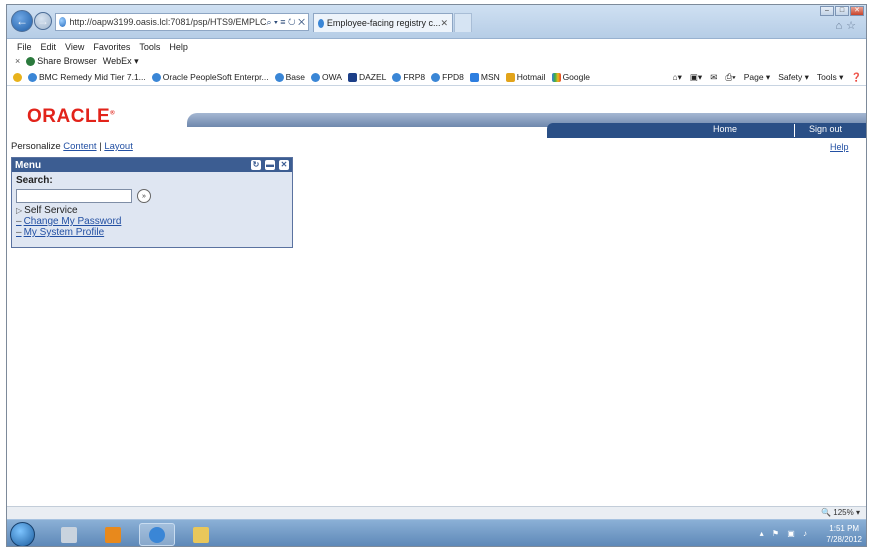  What do you see at coordinates (372, 77) in the screenshot?
I see `favorite-label: DAZEL` at bounding box center [372, 77].